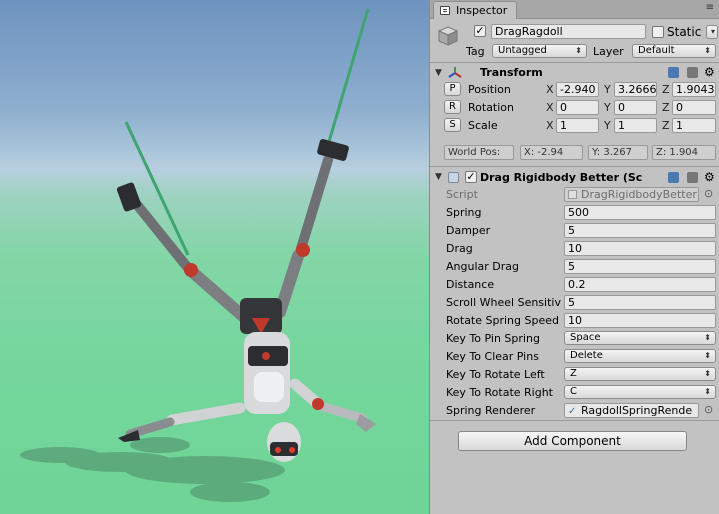 This screenshot has width=719, height=514. Describe the element at coordinates (452, 89) in the screenshot. I see `position-reset-button: P` at that location.